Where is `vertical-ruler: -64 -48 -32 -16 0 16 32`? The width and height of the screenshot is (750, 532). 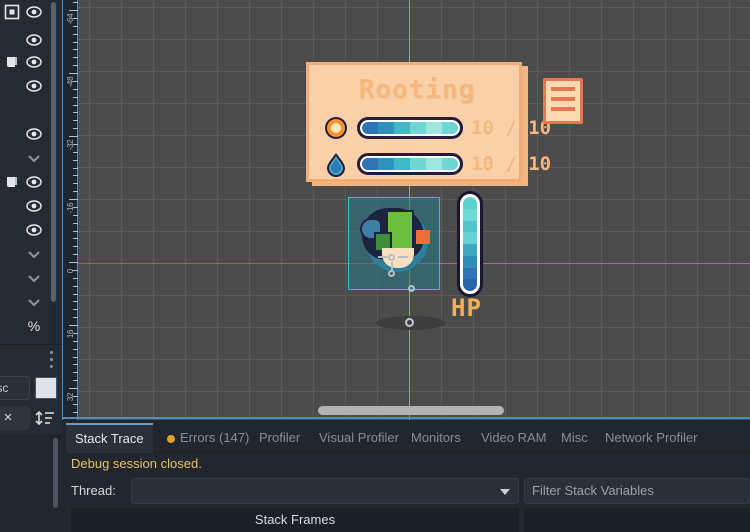 vertical-ruler: -64 -48 -32 -16 0 16 32 is located at coordinates (70, 210).